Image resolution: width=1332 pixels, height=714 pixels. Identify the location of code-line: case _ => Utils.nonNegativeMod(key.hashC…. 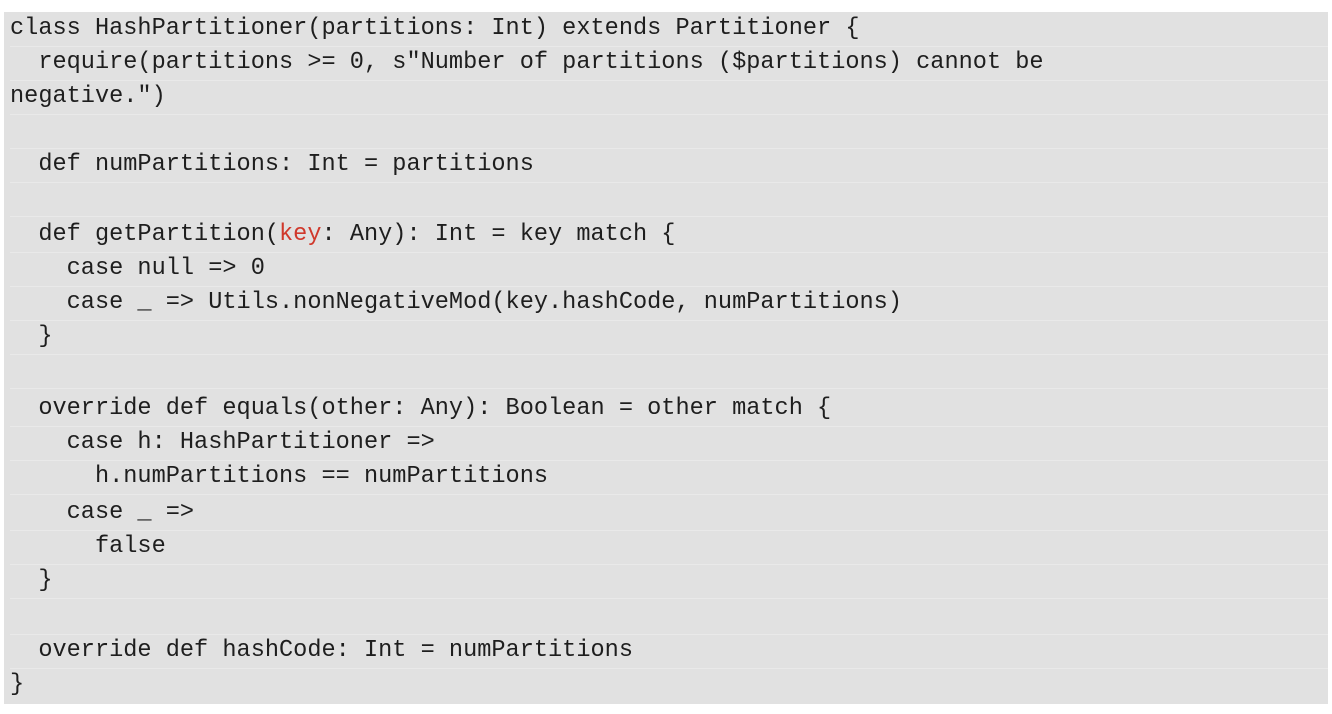
(669, 303).